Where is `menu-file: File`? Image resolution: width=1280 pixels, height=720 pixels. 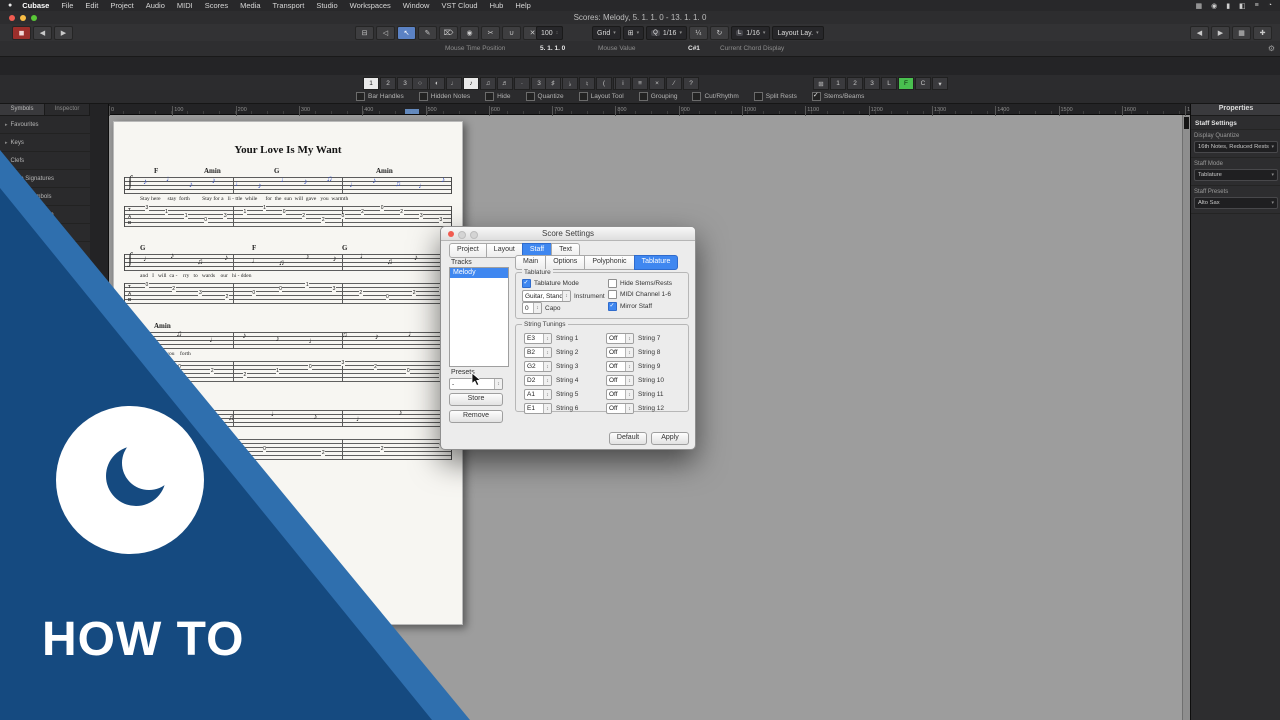 menu-file: File is located at coordinates (67, 5).